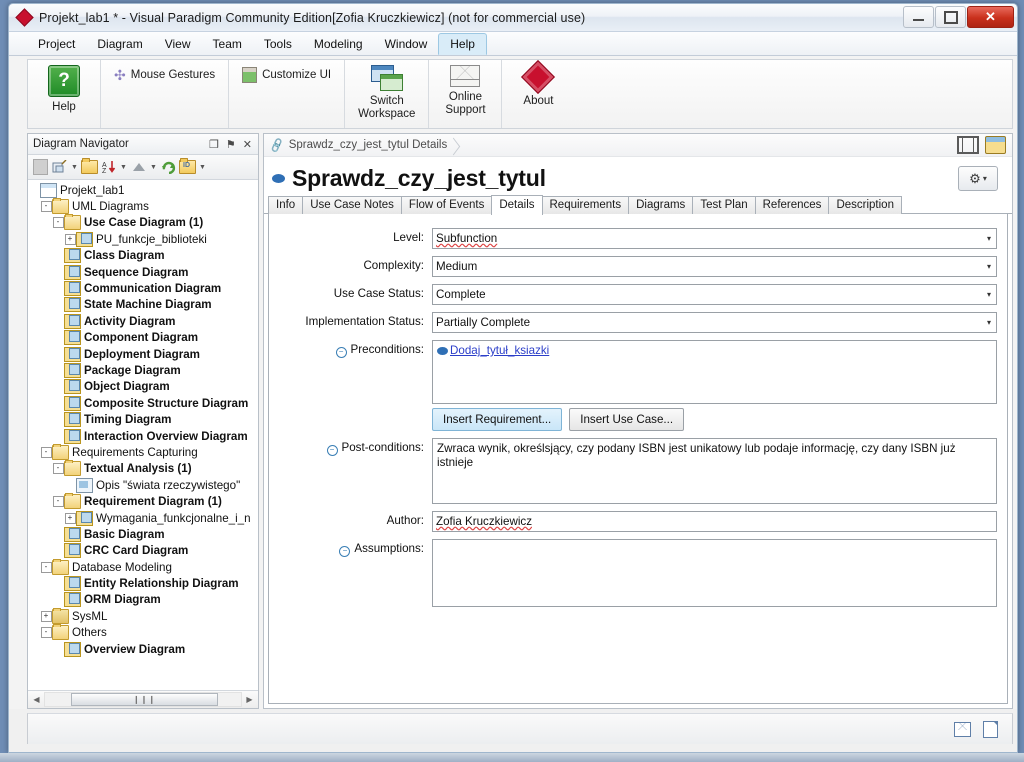 The image size is (1024, 762). Describe the element at coordinates (995, 145) in the screenshot. I see `panel-layout-icon` at that location.